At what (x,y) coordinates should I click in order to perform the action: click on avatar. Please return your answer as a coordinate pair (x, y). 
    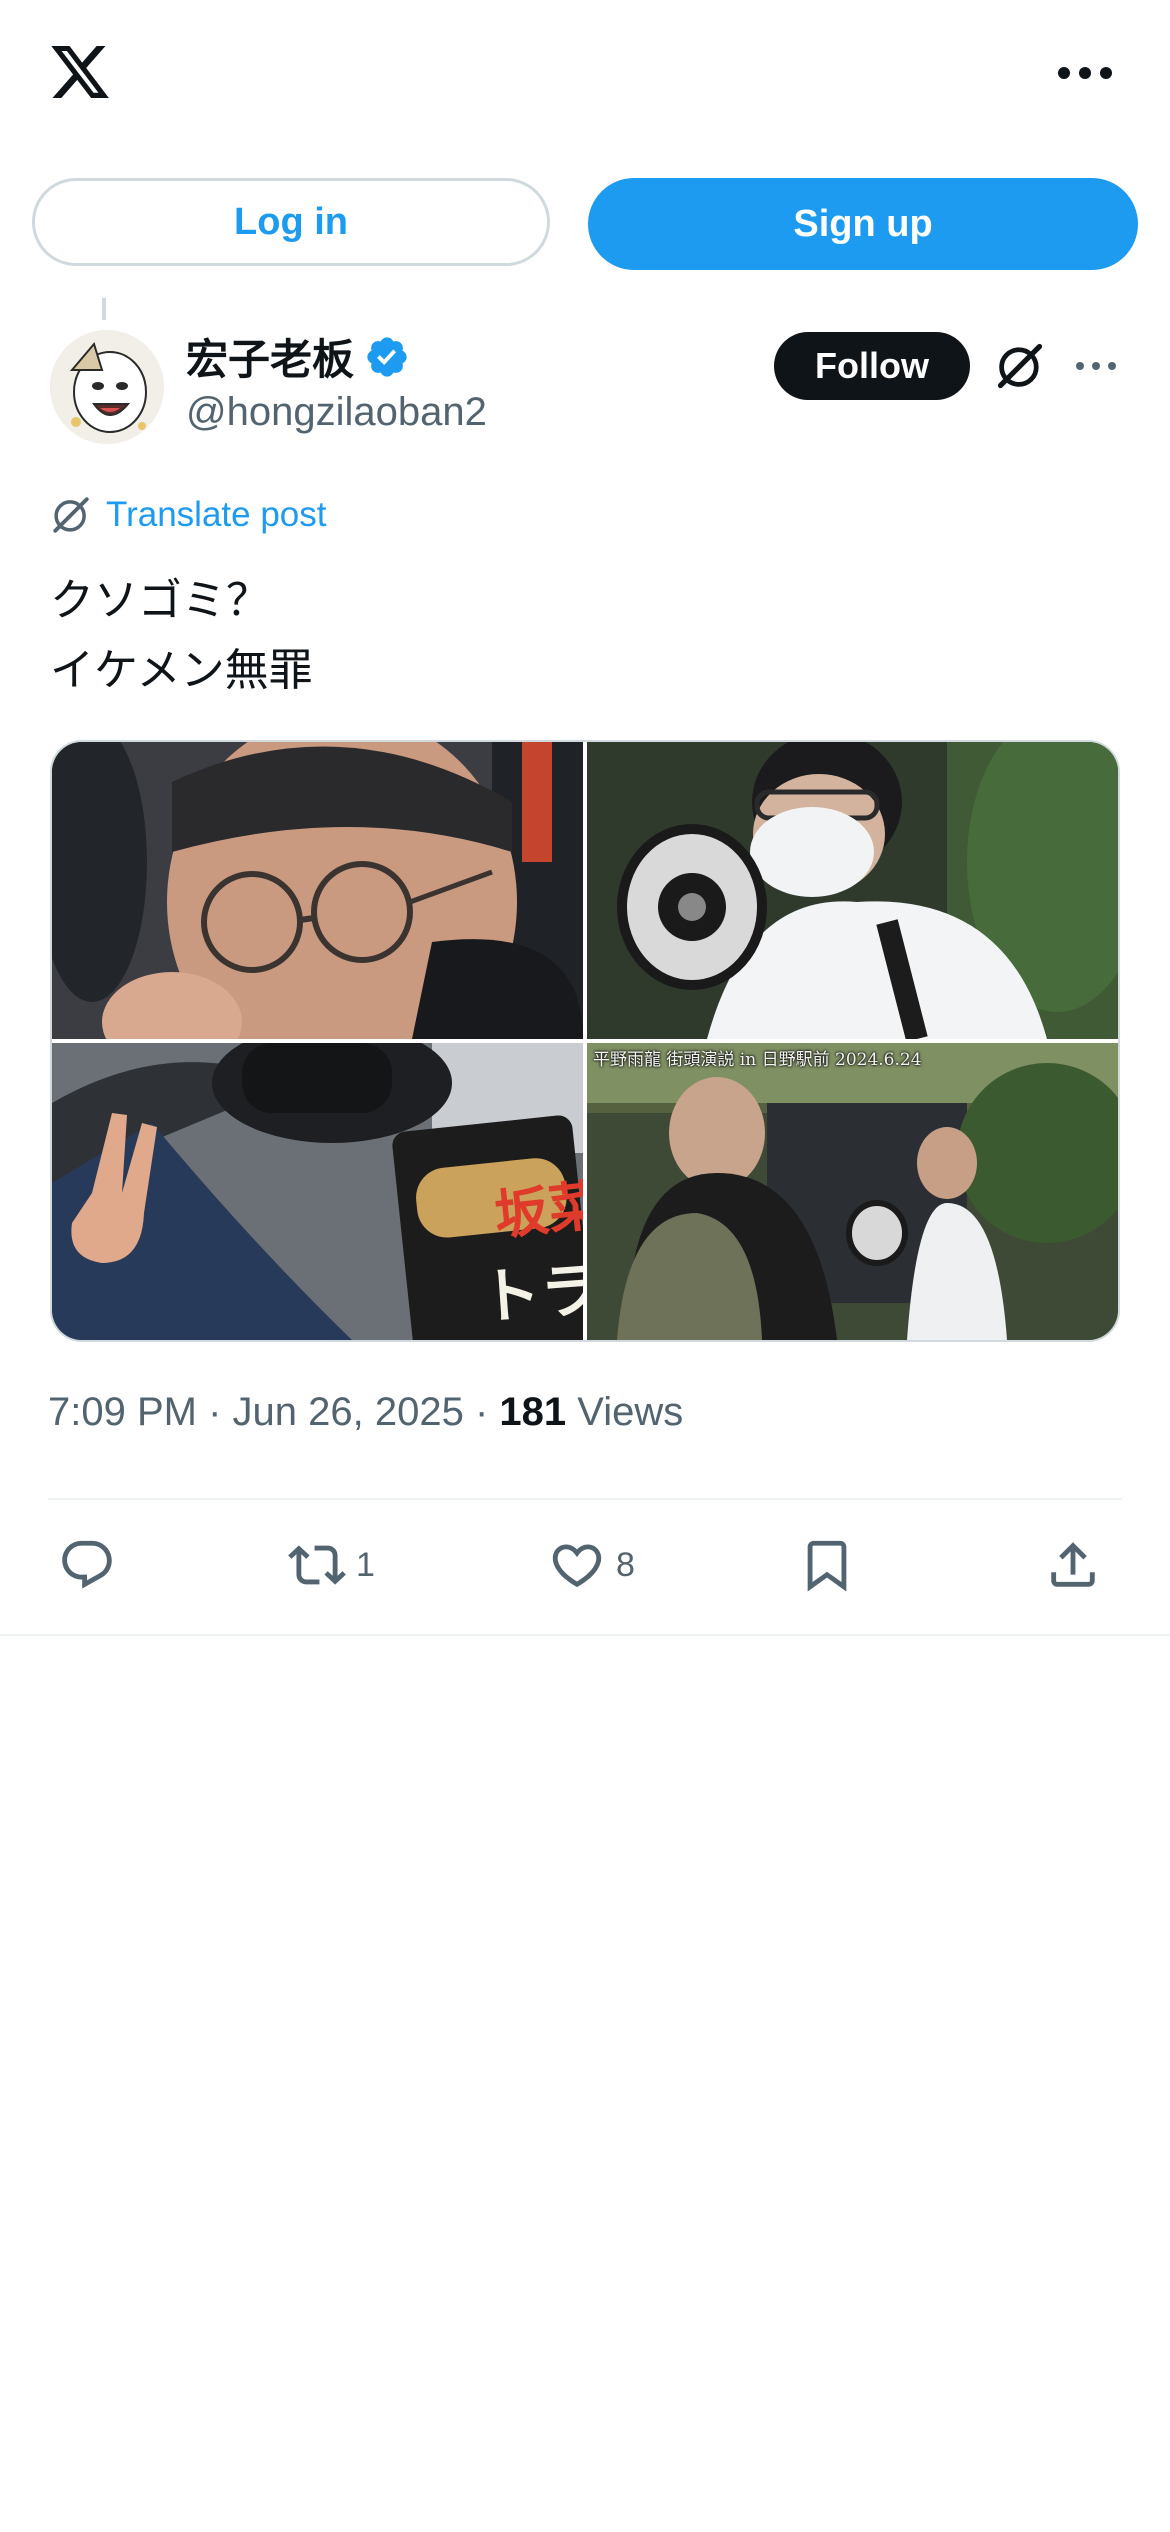
    Looking at the image, I should click on (107, 387).